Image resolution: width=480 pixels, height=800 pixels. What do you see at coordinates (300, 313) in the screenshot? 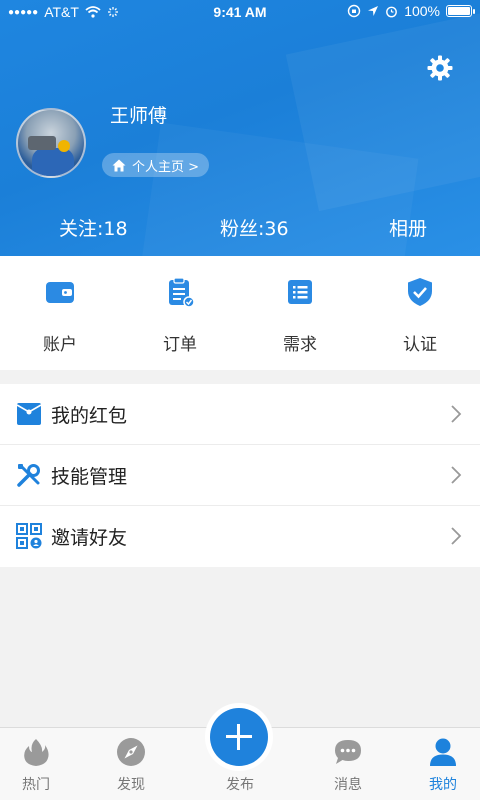
I see `demand-button: 需求` at bounding box center [300, 313].